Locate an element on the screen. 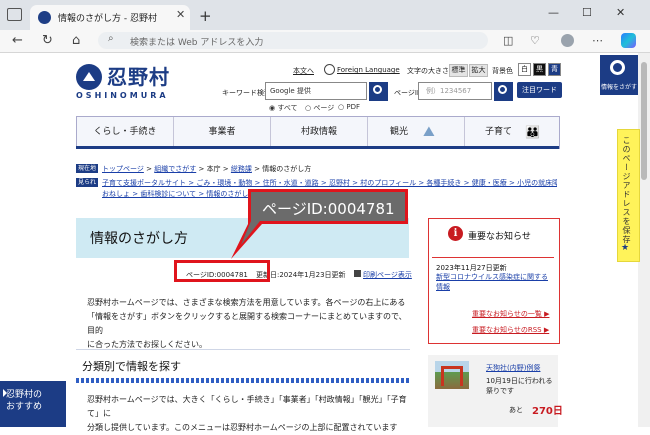 The width and height of the screenshot is (650, 435). home-icon: ⌂ is located at coordinates (76, 40).